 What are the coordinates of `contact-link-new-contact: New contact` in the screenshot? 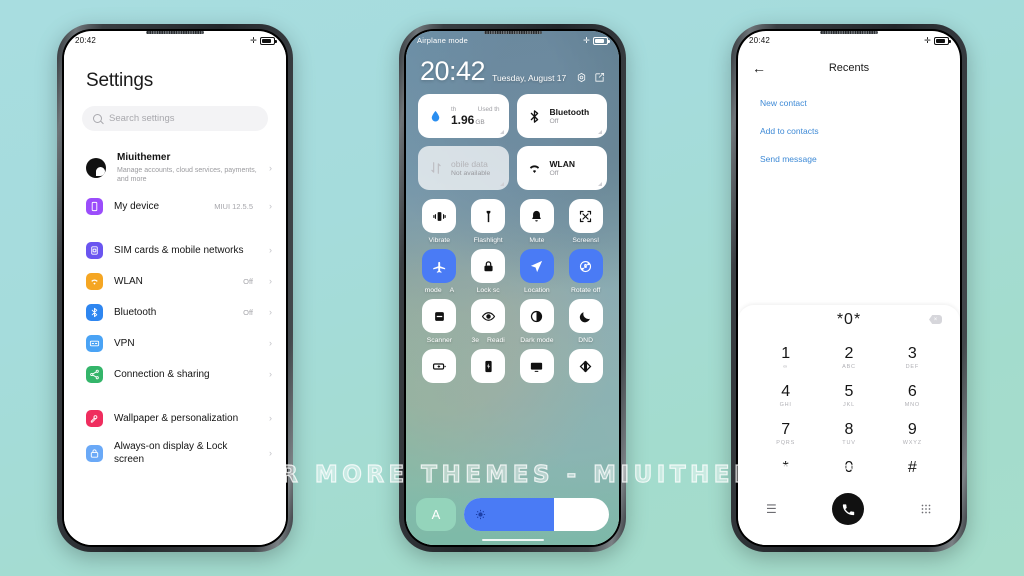 It's located at (849, 103).